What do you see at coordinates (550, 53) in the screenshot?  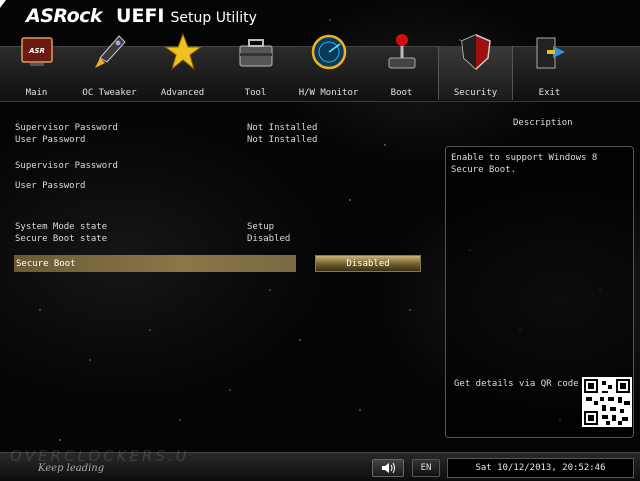 I see `exit-door-icon` at bounding box center [550, 53].